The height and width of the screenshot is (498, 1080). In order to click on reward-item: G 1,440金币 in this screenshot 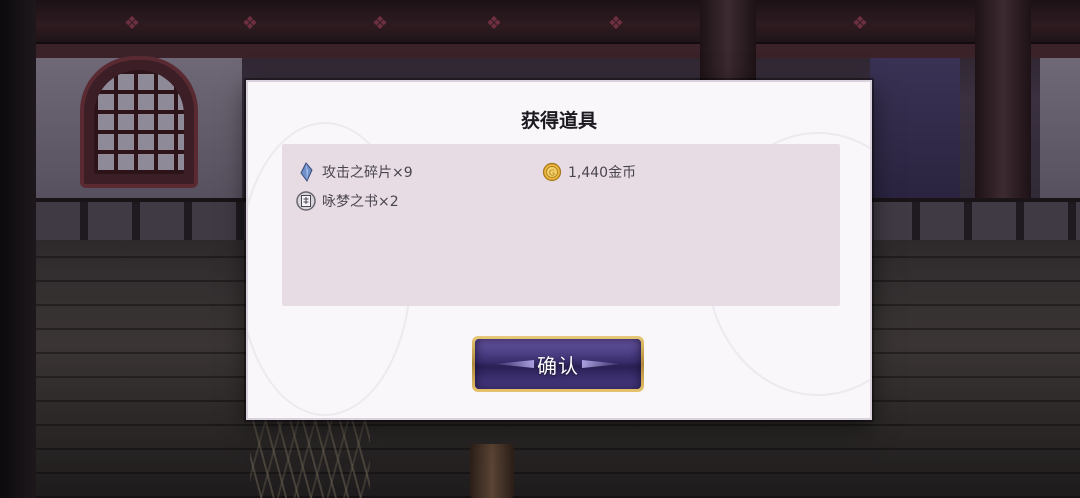, I will do `click(589, 172)`.